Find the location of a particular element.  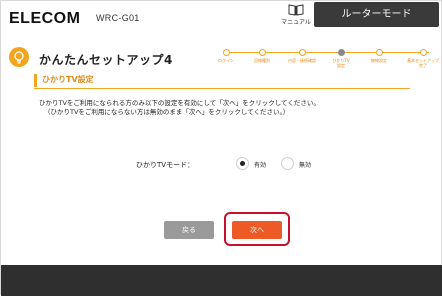

manual-button: マニュアル is located at coordinates (296, 15).